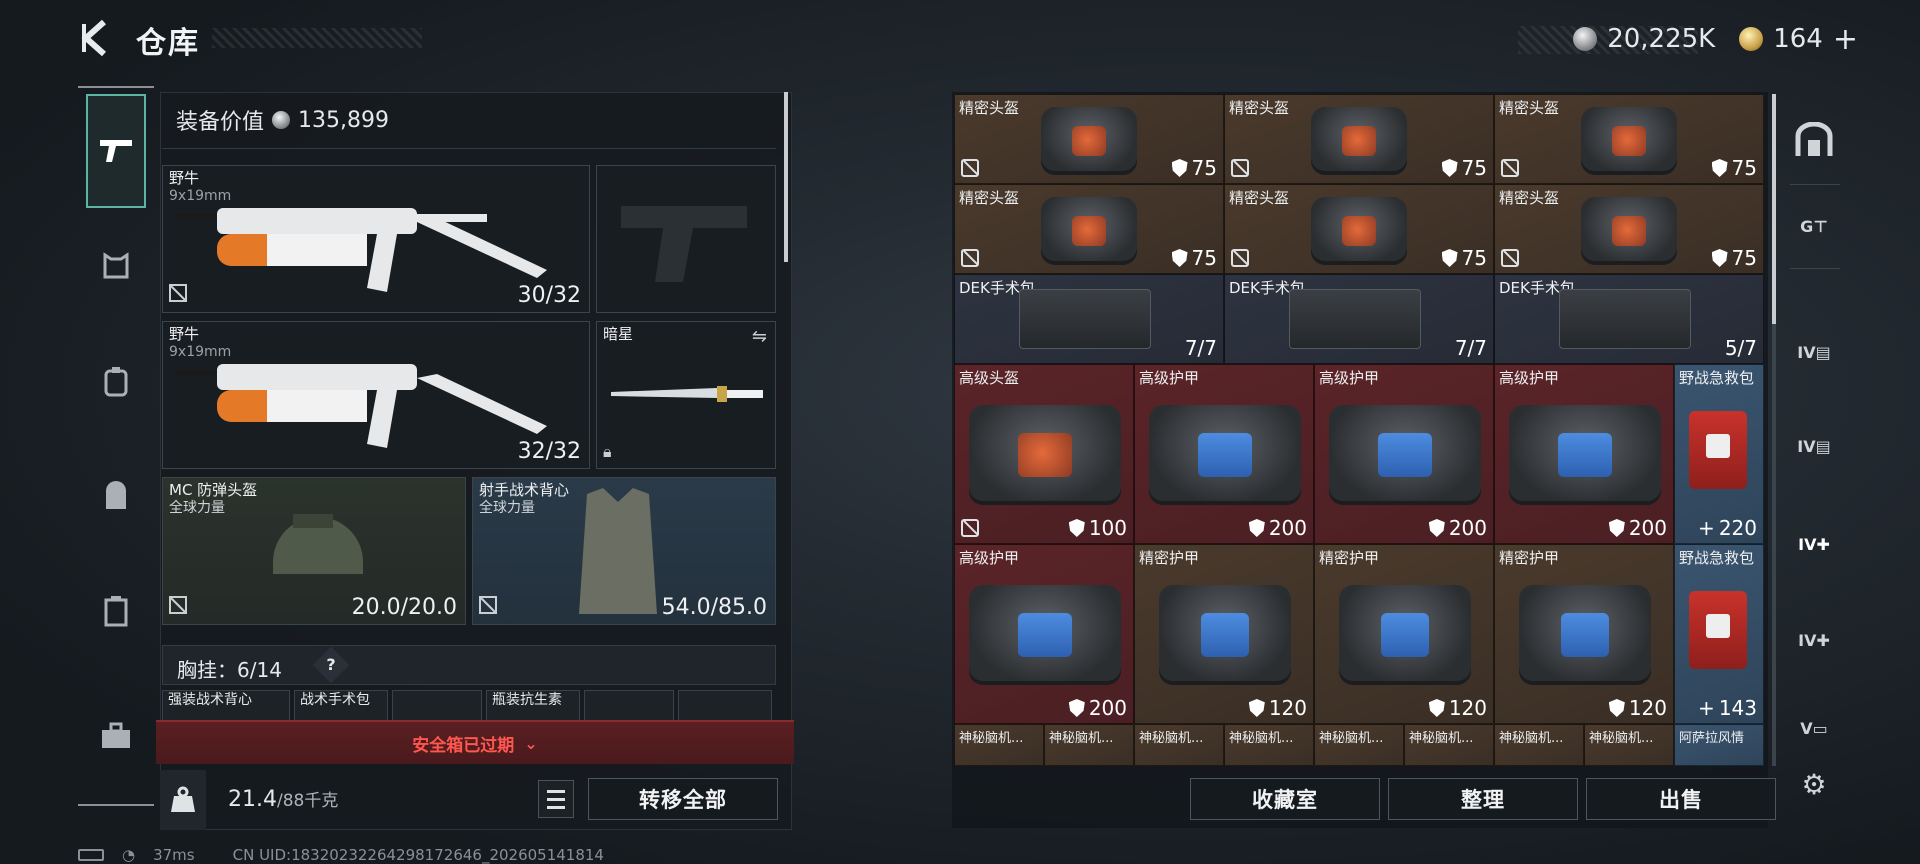 This screenshot has height=864, width=1920. I want to click on nav-armor, so click(116, 266).